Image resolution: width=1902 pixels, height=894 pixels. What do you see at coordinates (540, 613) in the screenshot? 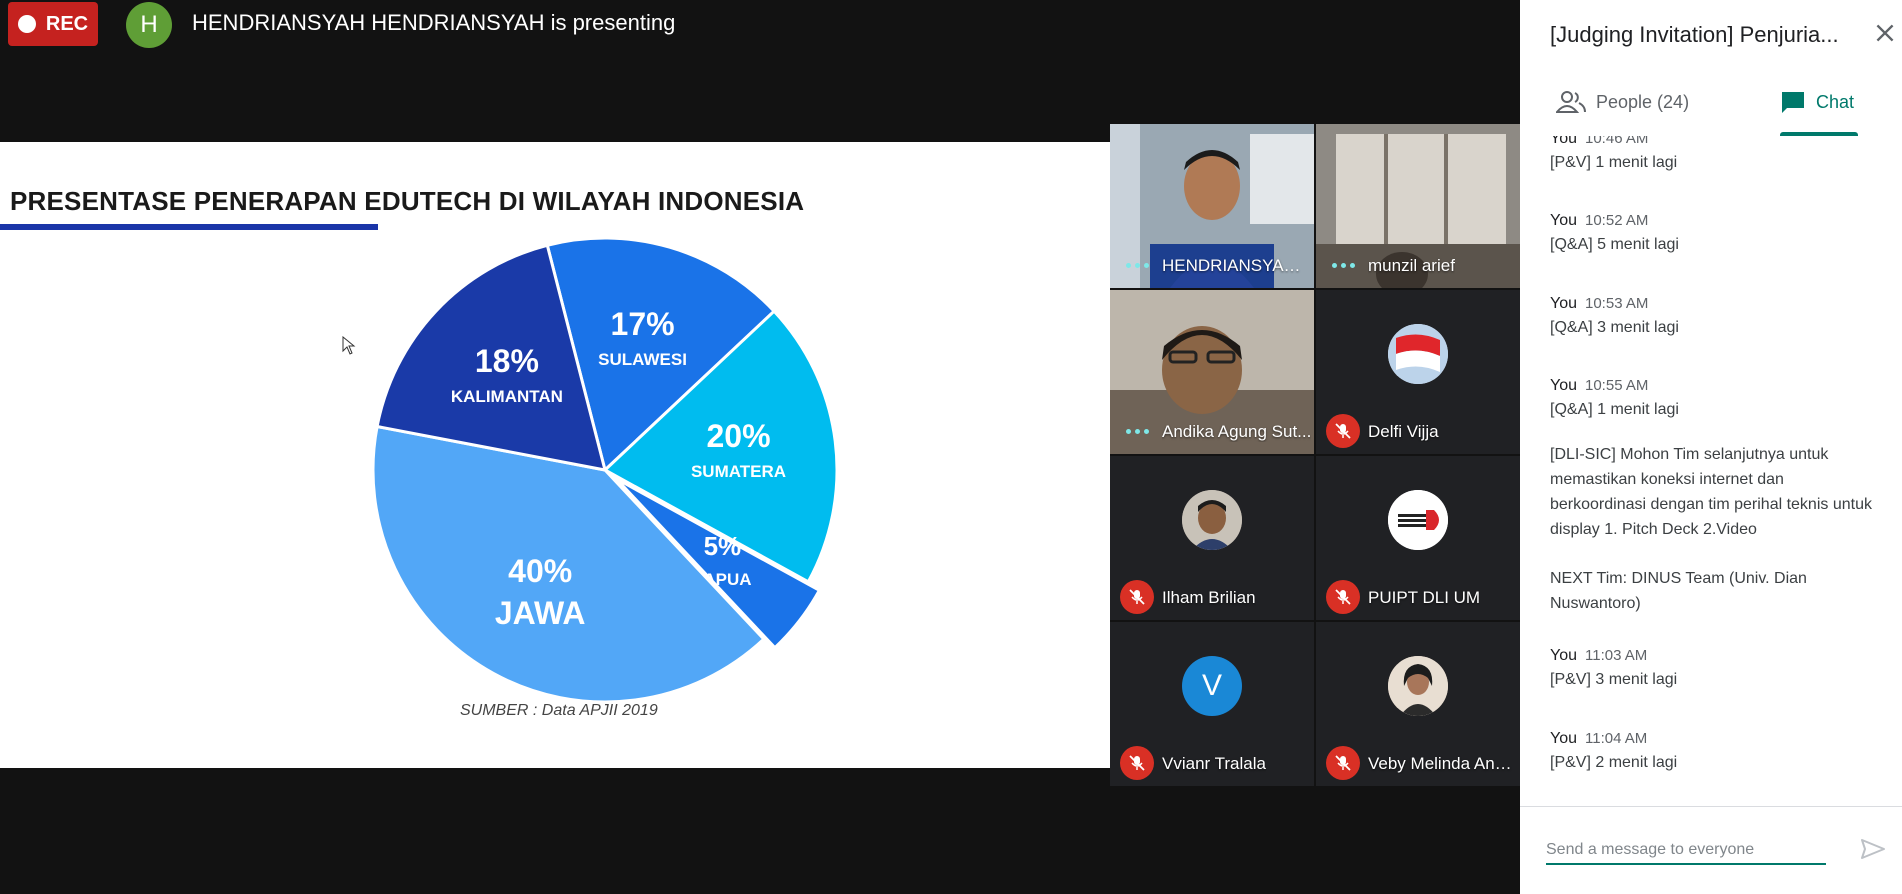
I see `pie-category-label: JAWA` at bounding box center [540, 613].